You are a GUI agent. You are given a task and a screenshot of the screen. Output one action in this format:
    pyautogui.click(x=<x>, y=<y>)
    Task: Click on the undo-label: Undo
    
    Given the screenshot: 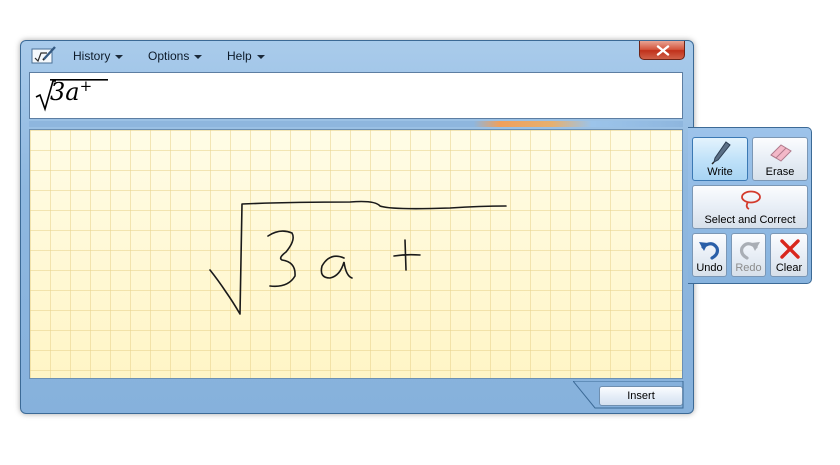 What is the action you would take?
    pyautogui.click(x=709, y=268)
    